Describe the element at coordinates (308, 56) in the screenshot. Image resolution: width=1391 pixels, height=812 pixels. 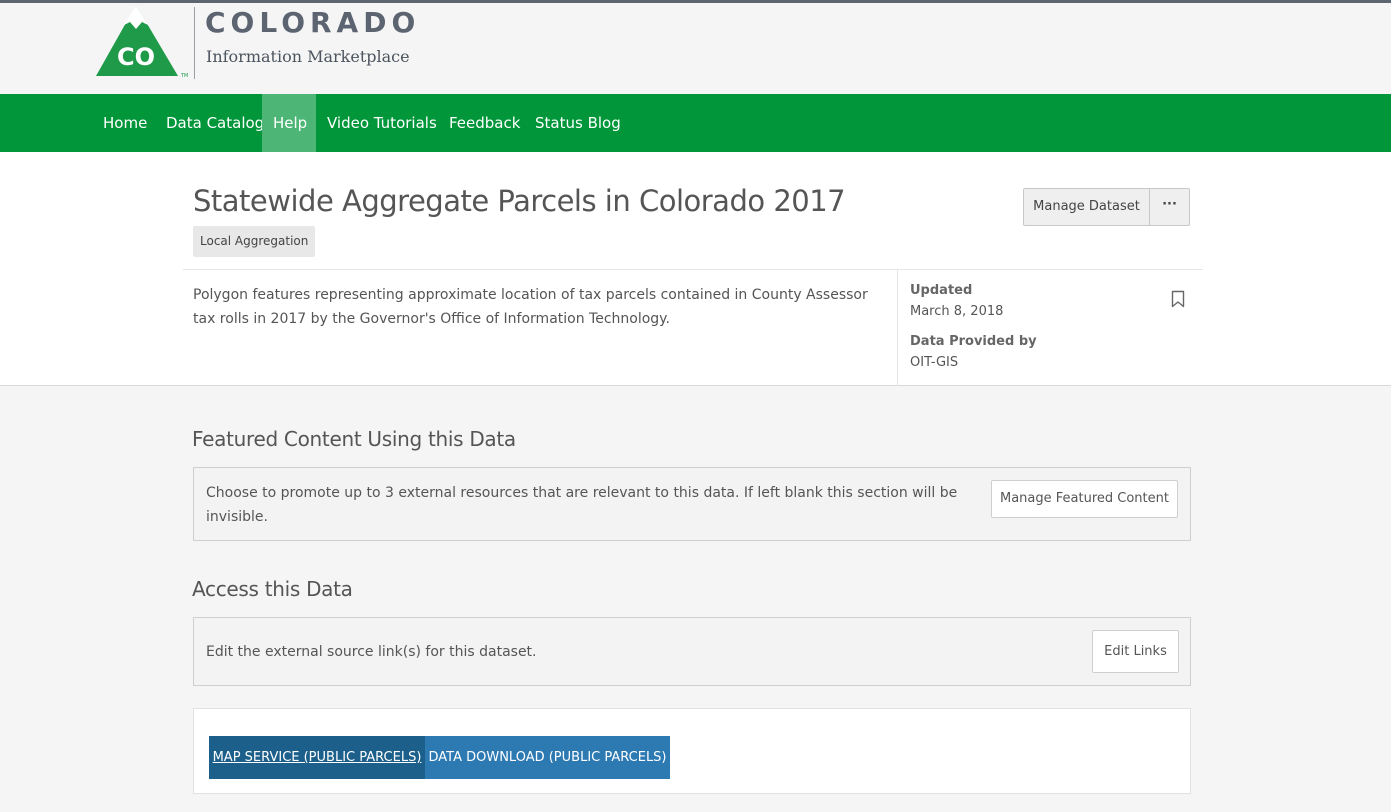
I see `brand-subtitle: Information Marketplace` at that location.